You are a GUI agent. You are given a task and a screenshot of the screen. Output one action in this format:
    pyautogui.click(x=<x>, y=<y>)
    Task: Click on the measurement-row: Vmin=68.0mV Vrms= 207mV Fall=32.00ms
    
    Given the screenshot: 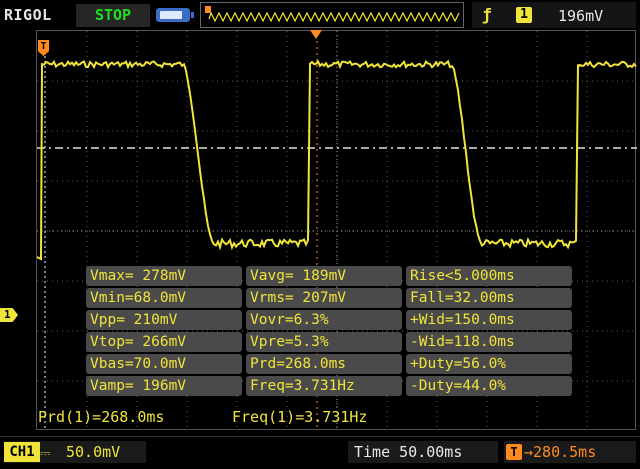 What is the action you would take?
    pyautogui.click(x=329, y=298)
    